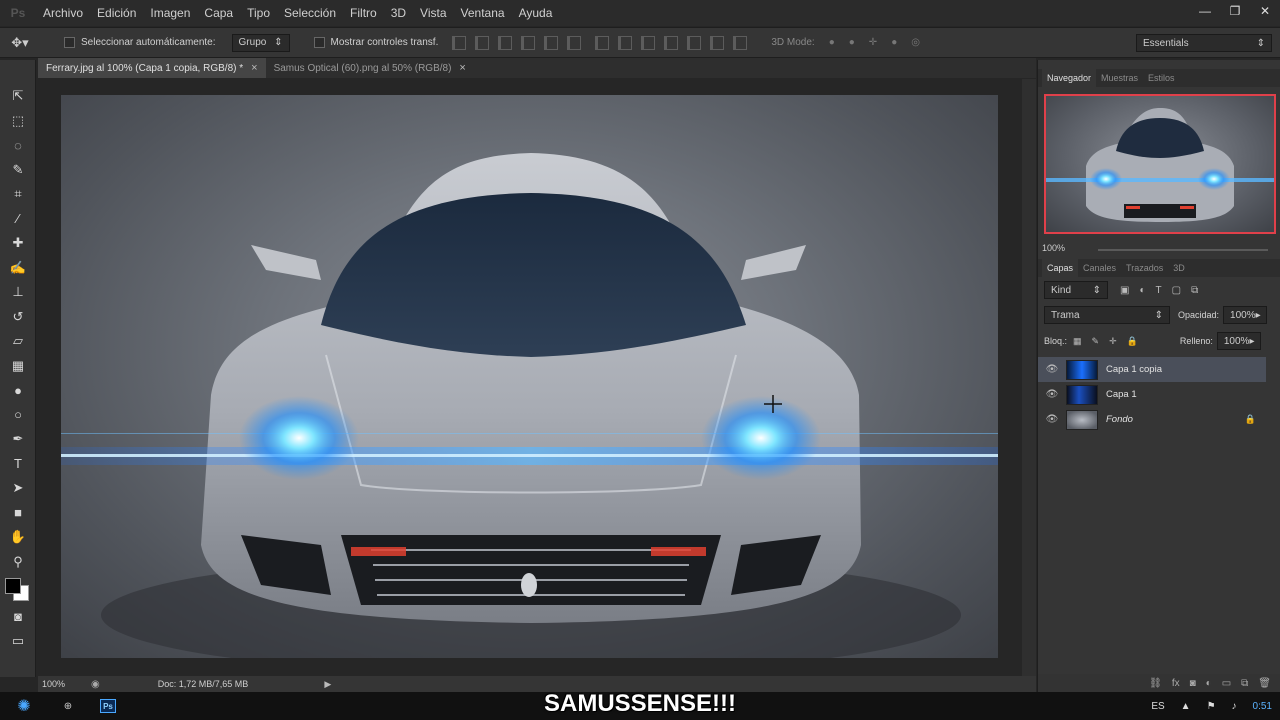  What do you see at coordinates (398, 13) in the screenshot?
I see `menu-3d: 3D` at bounding box center [398, 13].